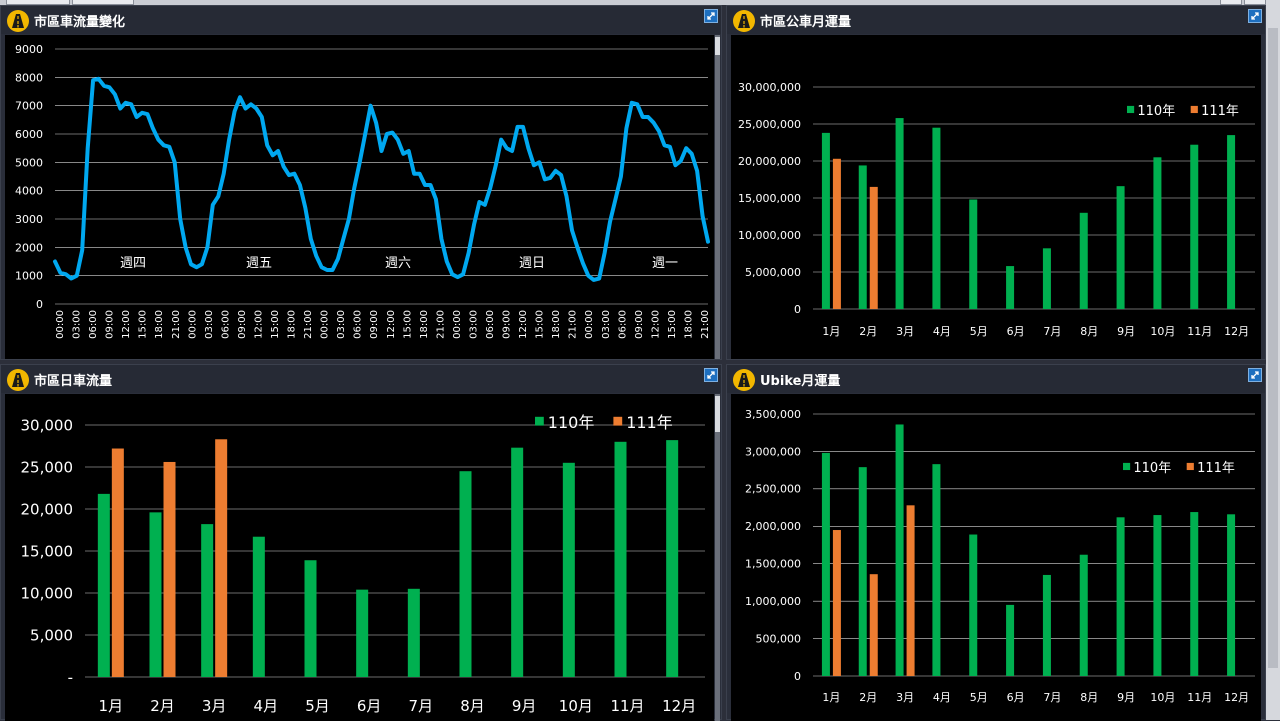  What do you see at coordinates (162, 706) in the screenshot?
I see `x-tick-label: 2月` at bounding box center [162, 706].